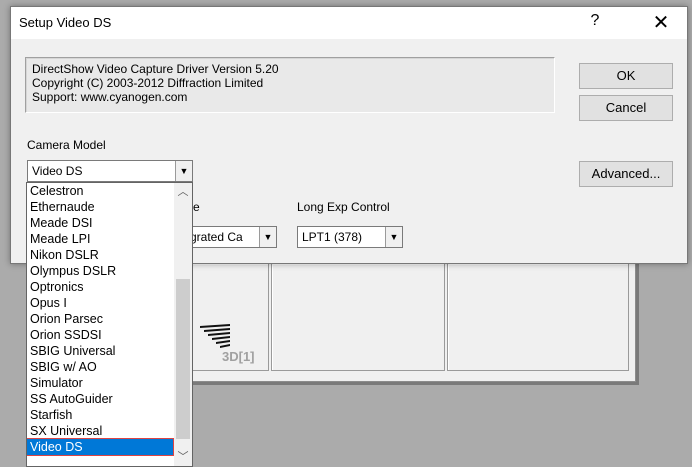 This screenshot has height=467, width=692. Describe the element at coordinates (100, 239) in the screenshot. I see `camera-option: Meade LPI` at that location.